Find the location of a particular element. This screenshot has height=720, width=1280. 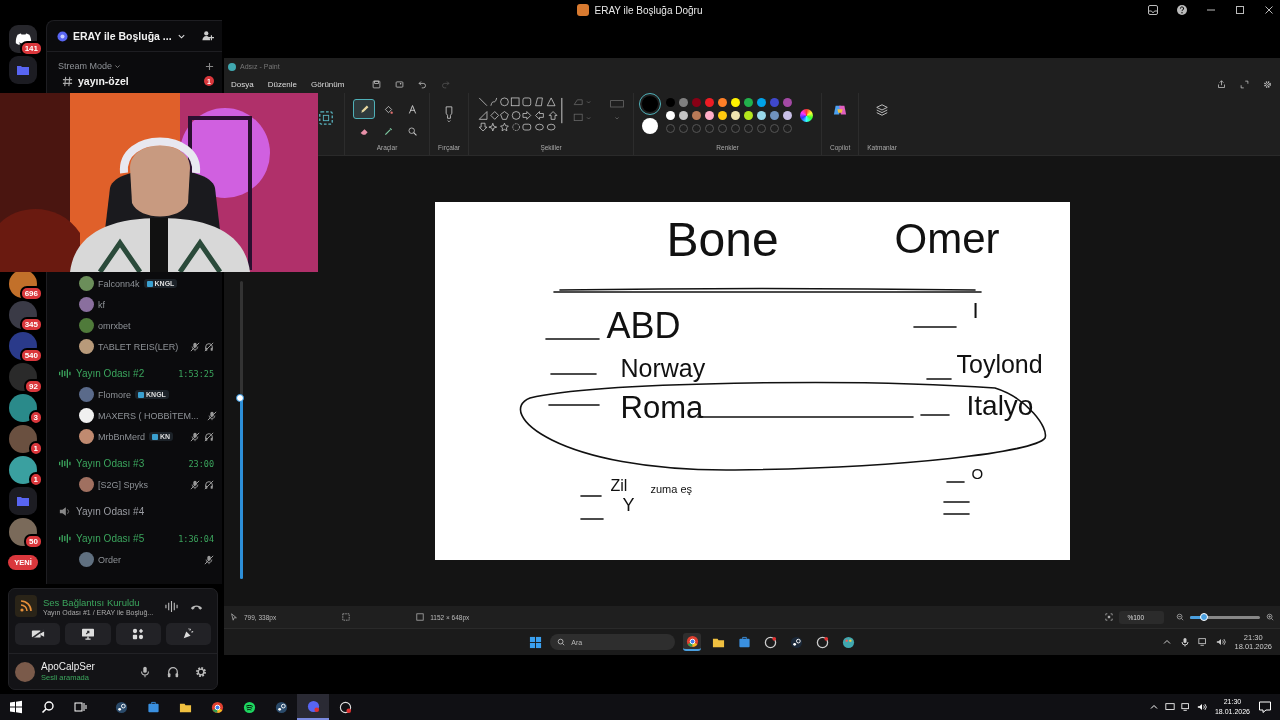

category-label: Stream Mode is located at coordinates (85, 66).